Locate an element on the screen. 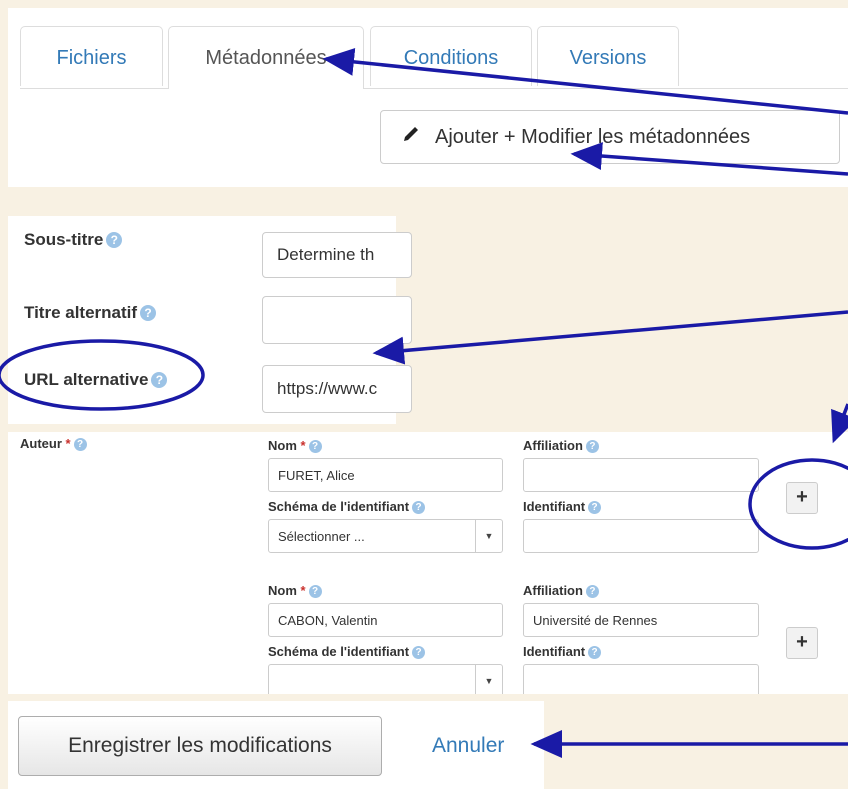  affiliation-input is located at coordinates (641, 475).